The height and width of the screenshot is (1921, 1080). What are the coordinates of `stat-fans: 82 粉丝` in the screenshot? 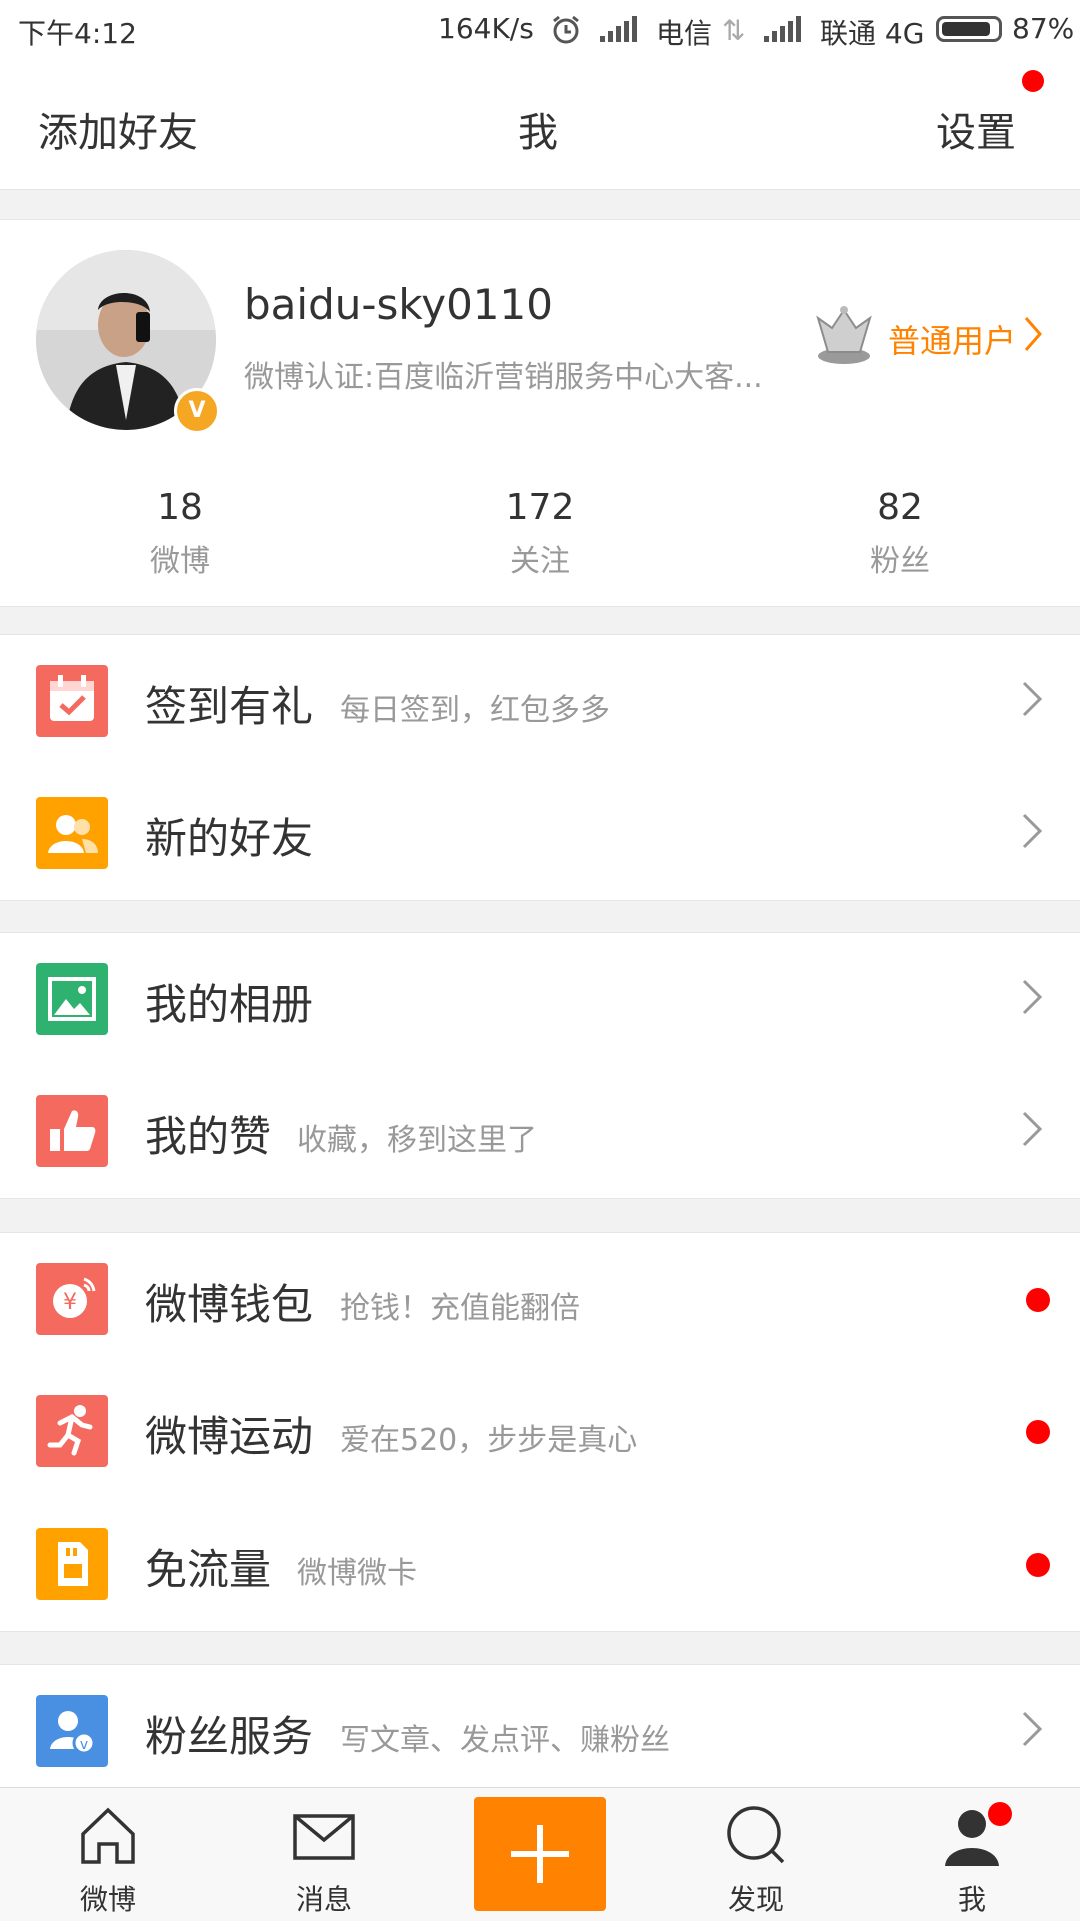 It's located at (900, 533).